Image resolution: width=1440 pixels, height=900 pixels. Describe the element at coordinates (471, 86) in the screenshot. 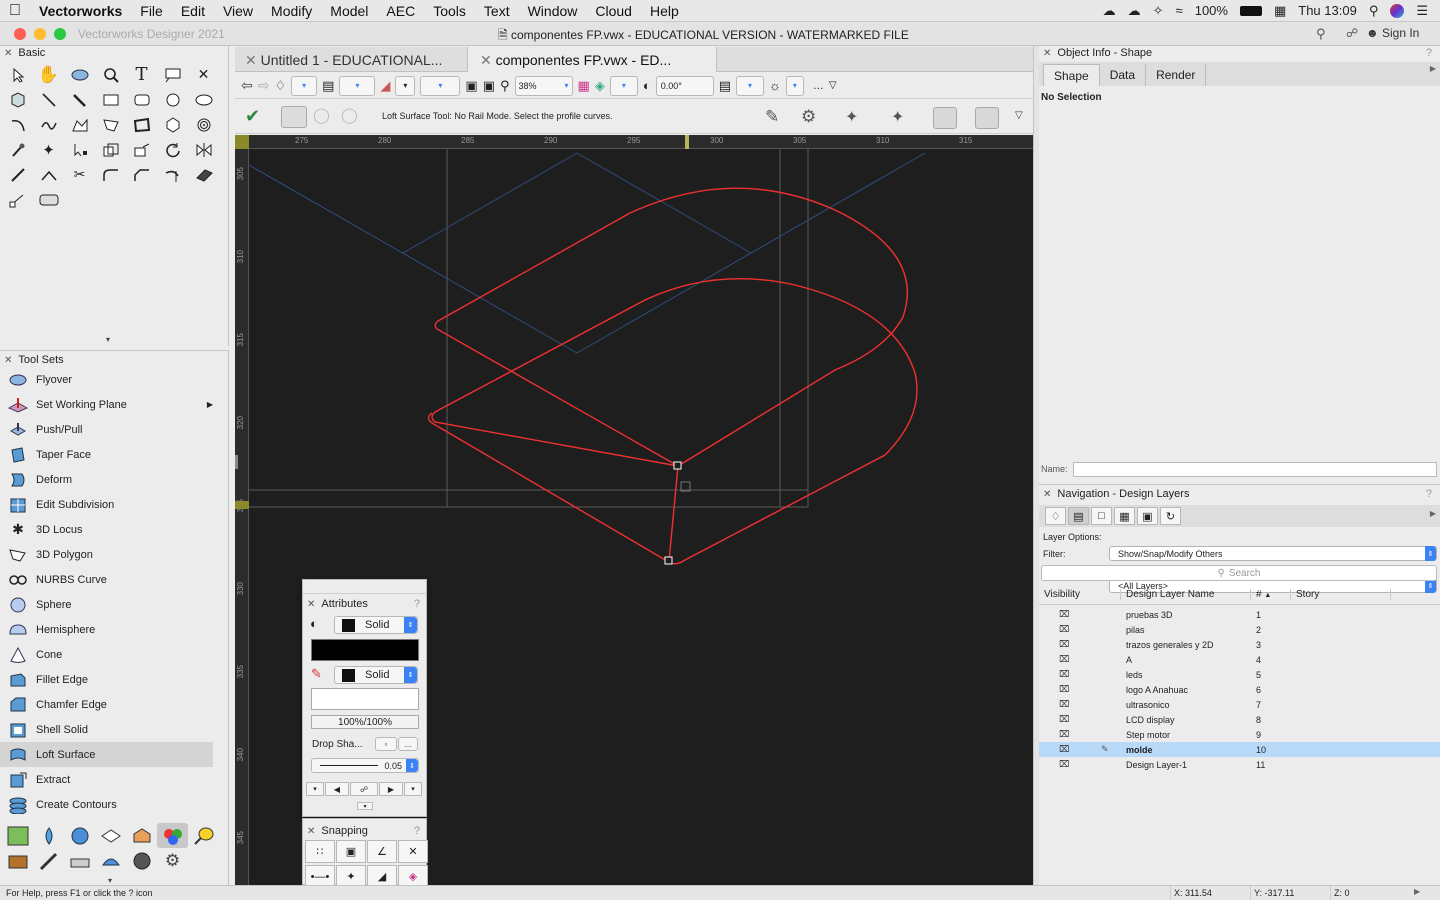

I see `zoom-fit-icon: ▣` at that location.